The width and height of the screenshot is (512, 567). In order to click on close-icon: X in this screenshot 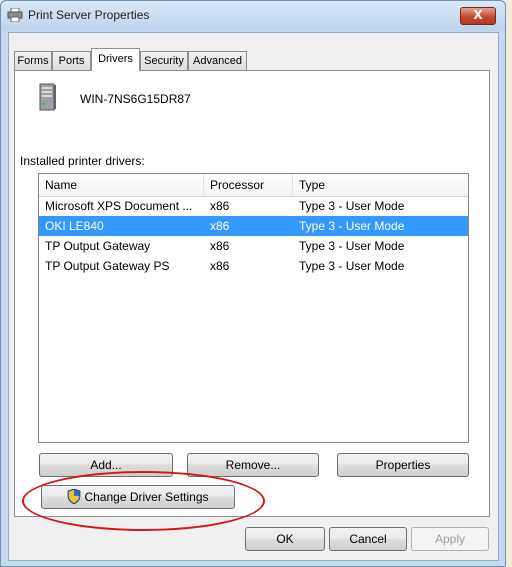, I will do `click(478, 15)`.